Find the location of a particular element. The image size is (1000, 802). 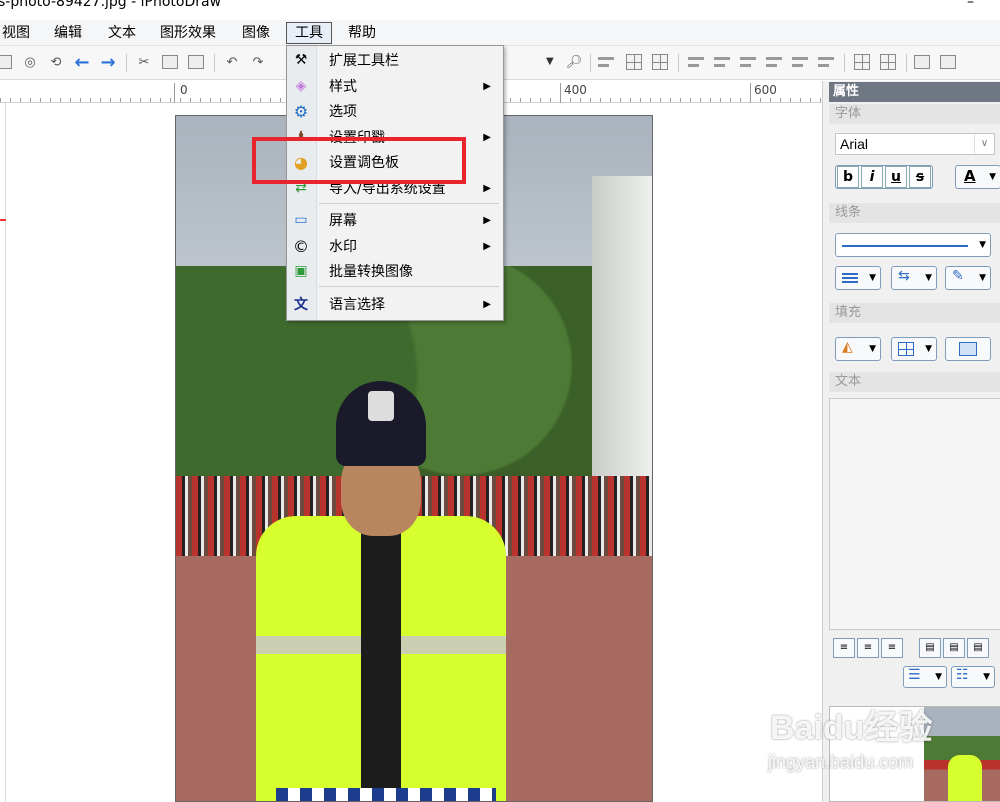

menu-help: 帮助 is located at coordinates (362, 33).